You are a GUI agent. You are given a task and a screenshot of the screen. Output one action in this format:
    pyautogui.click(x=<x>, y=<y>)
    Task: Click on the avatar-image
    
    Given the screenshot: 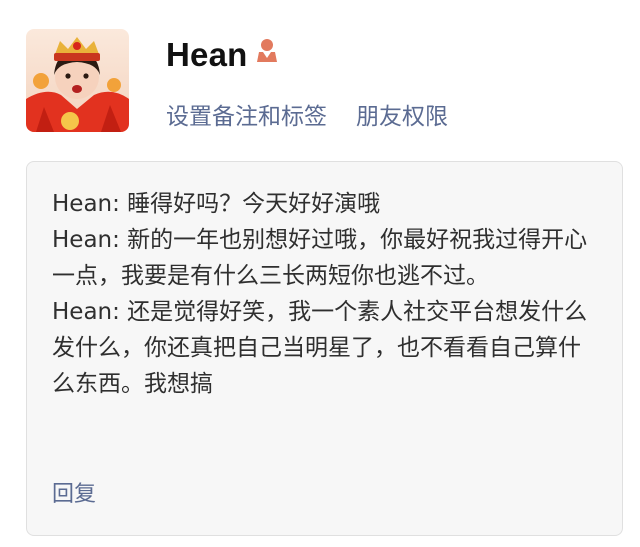 What is the action you would take?
    pyautogui.click(x=77, y=80)
    